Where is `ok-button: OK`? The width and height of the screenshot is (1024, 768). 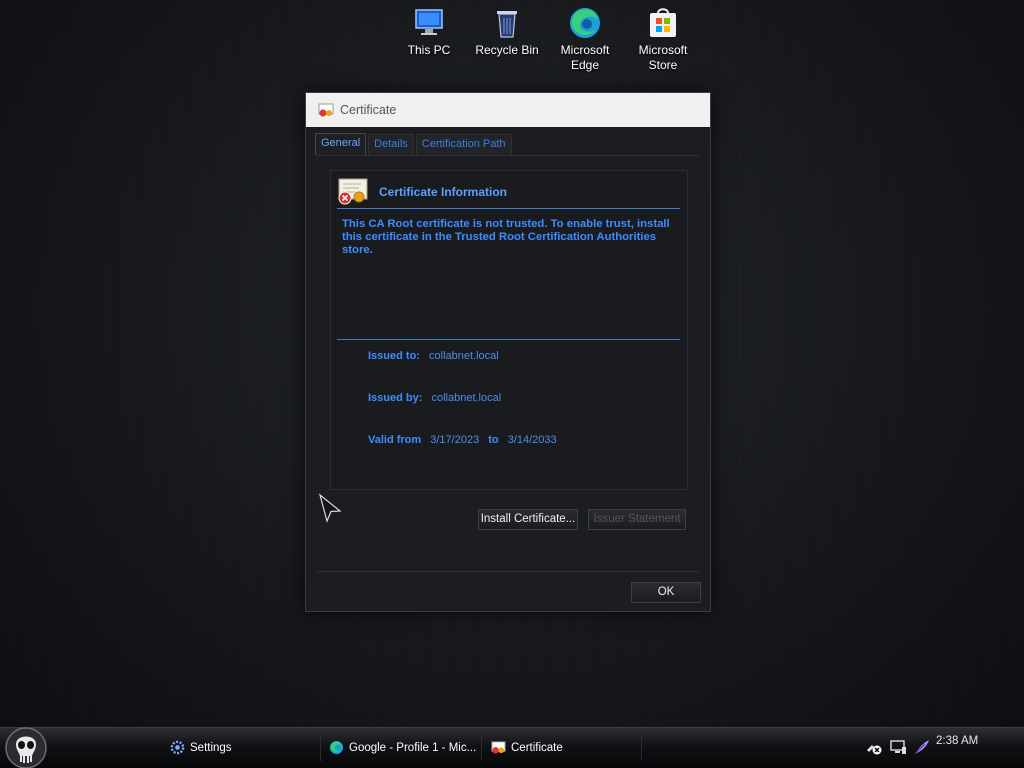 ok-button: OK is located at coordinates (666, 592).